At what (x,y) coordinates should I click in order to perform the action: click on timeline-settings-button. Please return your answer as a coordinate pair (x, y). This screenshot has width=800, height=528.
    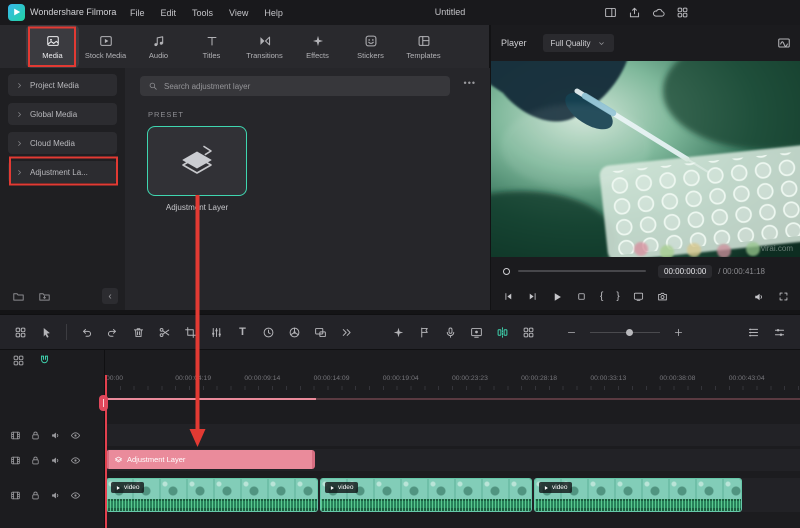
    Looking at the image, I should click on (779, 332).